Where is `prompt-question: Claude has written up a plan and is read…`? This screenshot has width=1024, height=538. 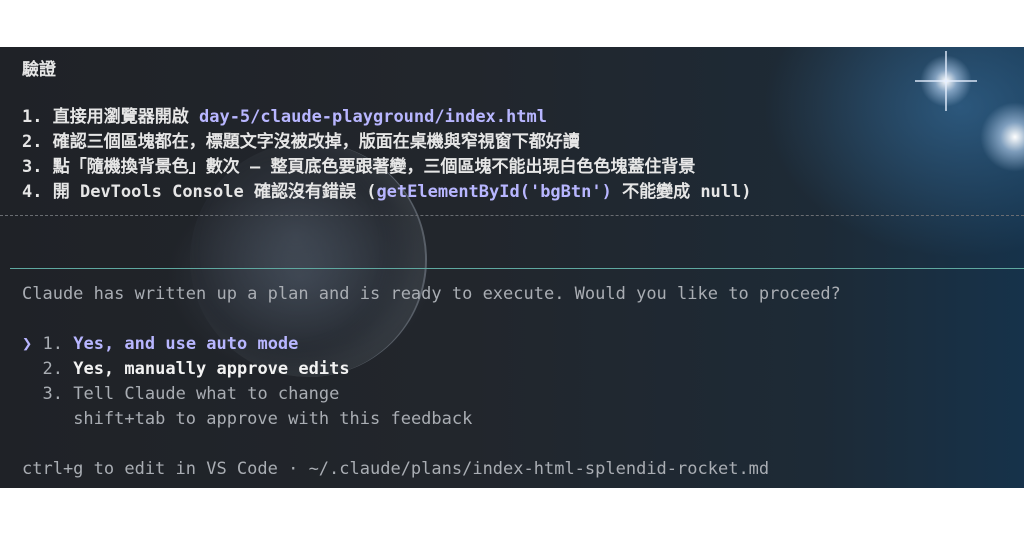 prompt-question: Claude has written up a plan and is read… is located at coordinates (431, 294).